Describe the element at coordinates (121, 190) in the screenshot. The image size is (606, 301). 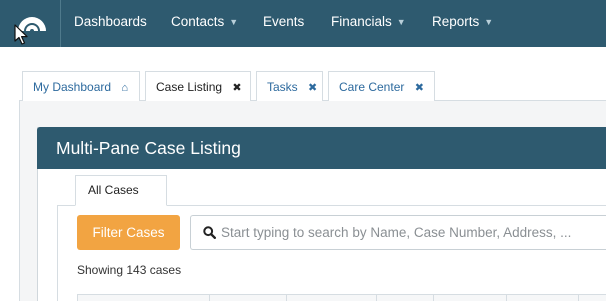
I see `subtab-all-cases: All Cases` at that location.